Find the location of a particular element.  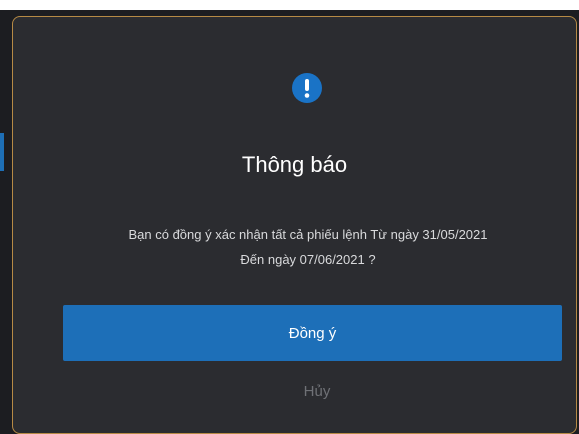

exclamation-circle-icon is located at coordinates (307, 88).